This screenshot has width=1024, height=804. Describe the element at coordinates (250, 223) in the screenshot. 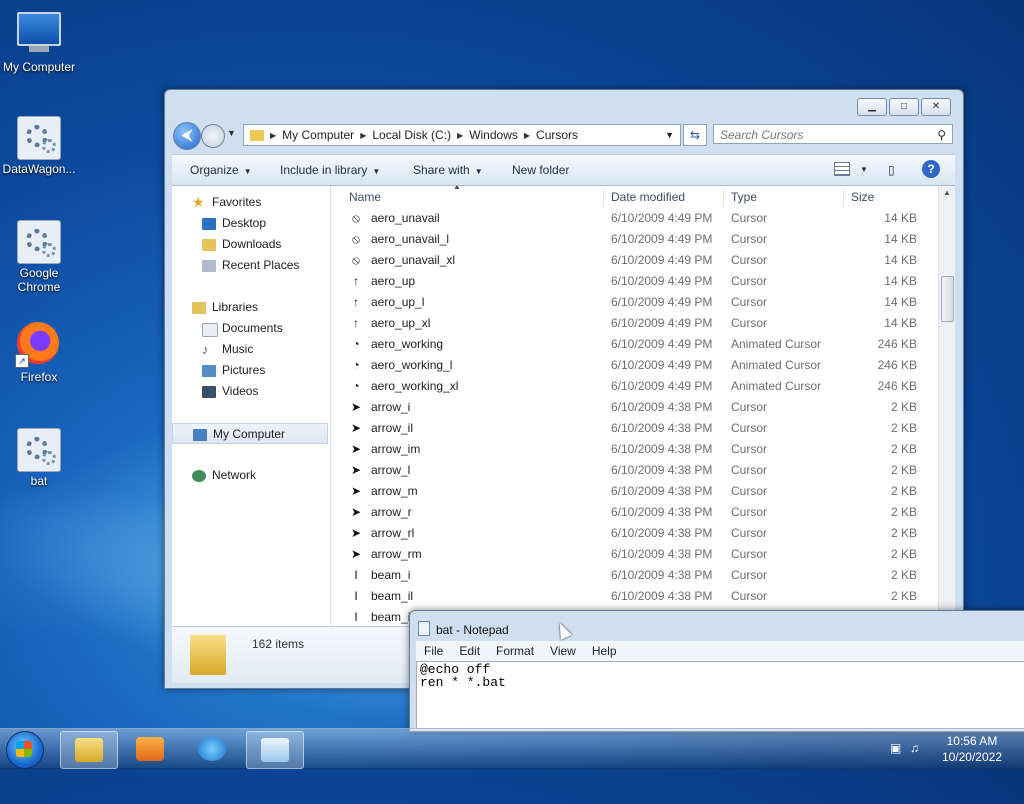

I see `nav-desktop: Desktop` at that location.